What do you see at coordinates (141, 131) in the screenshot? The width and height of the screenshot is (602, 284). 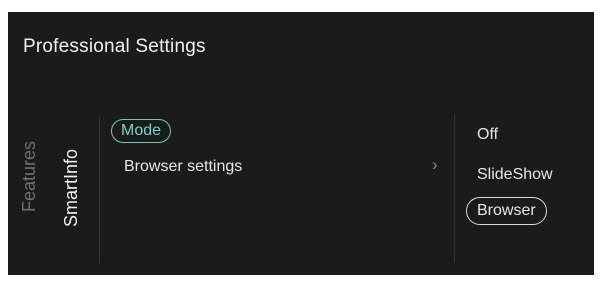 I see `menu-item-mode: Mode` at bounding box center [141, 131].